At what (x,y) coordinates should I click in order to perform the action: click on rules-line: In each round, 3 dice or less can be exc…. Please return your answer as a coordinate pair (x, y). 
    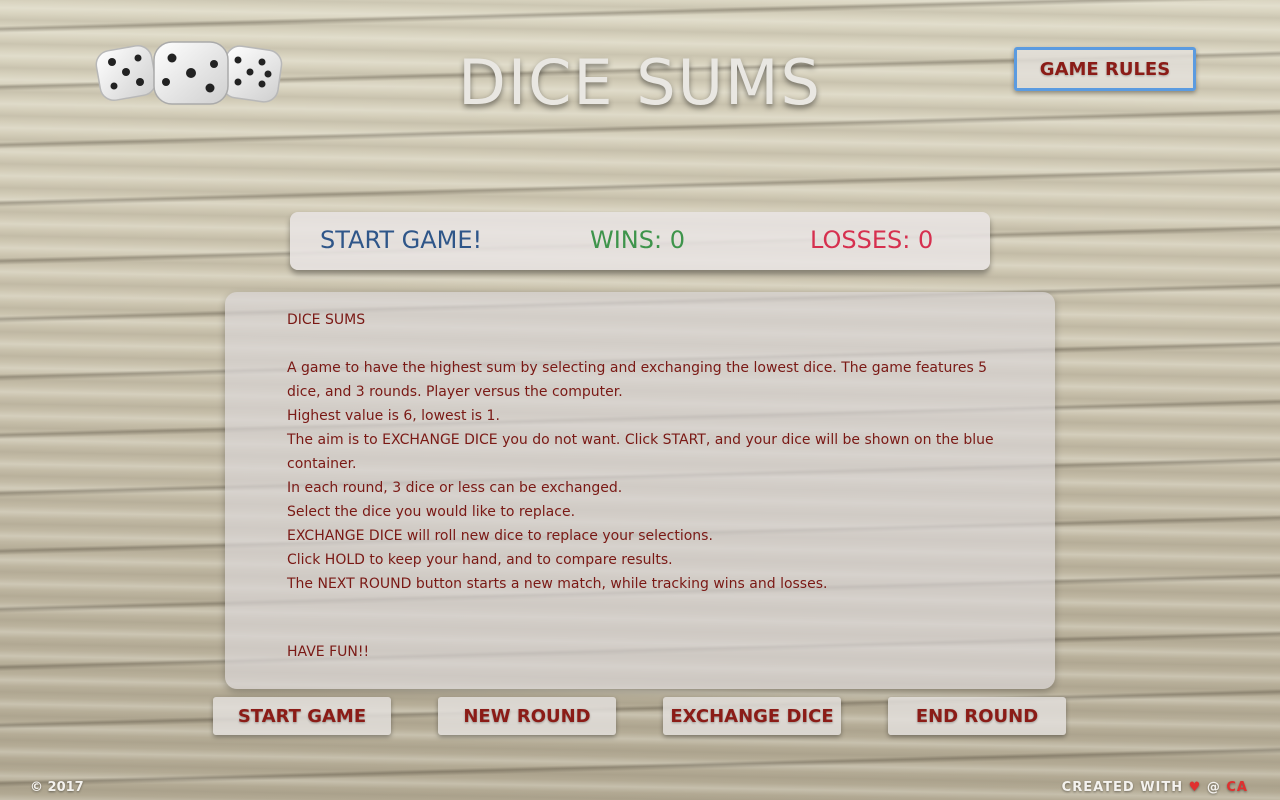
    Looking at the image, I should click on (455, 488).